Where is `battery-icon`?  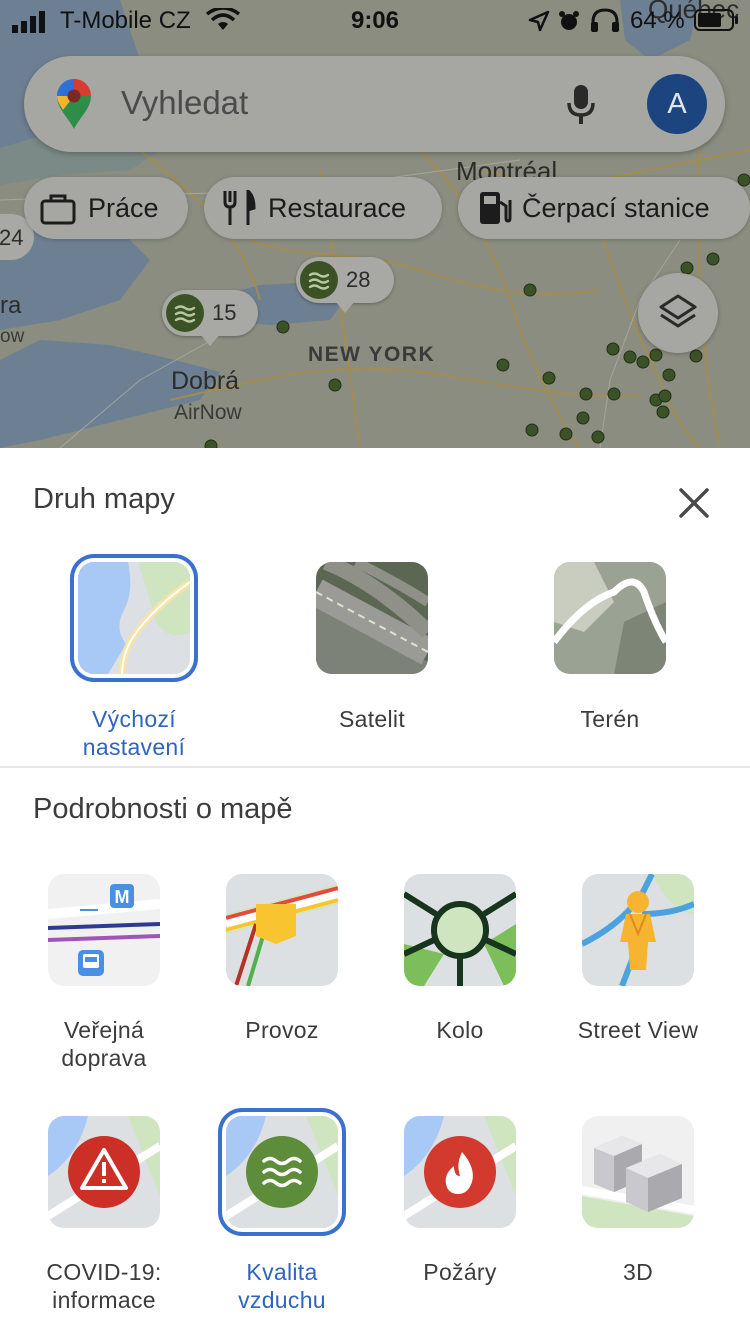
battery-icon is located at coordinates (716, 20).